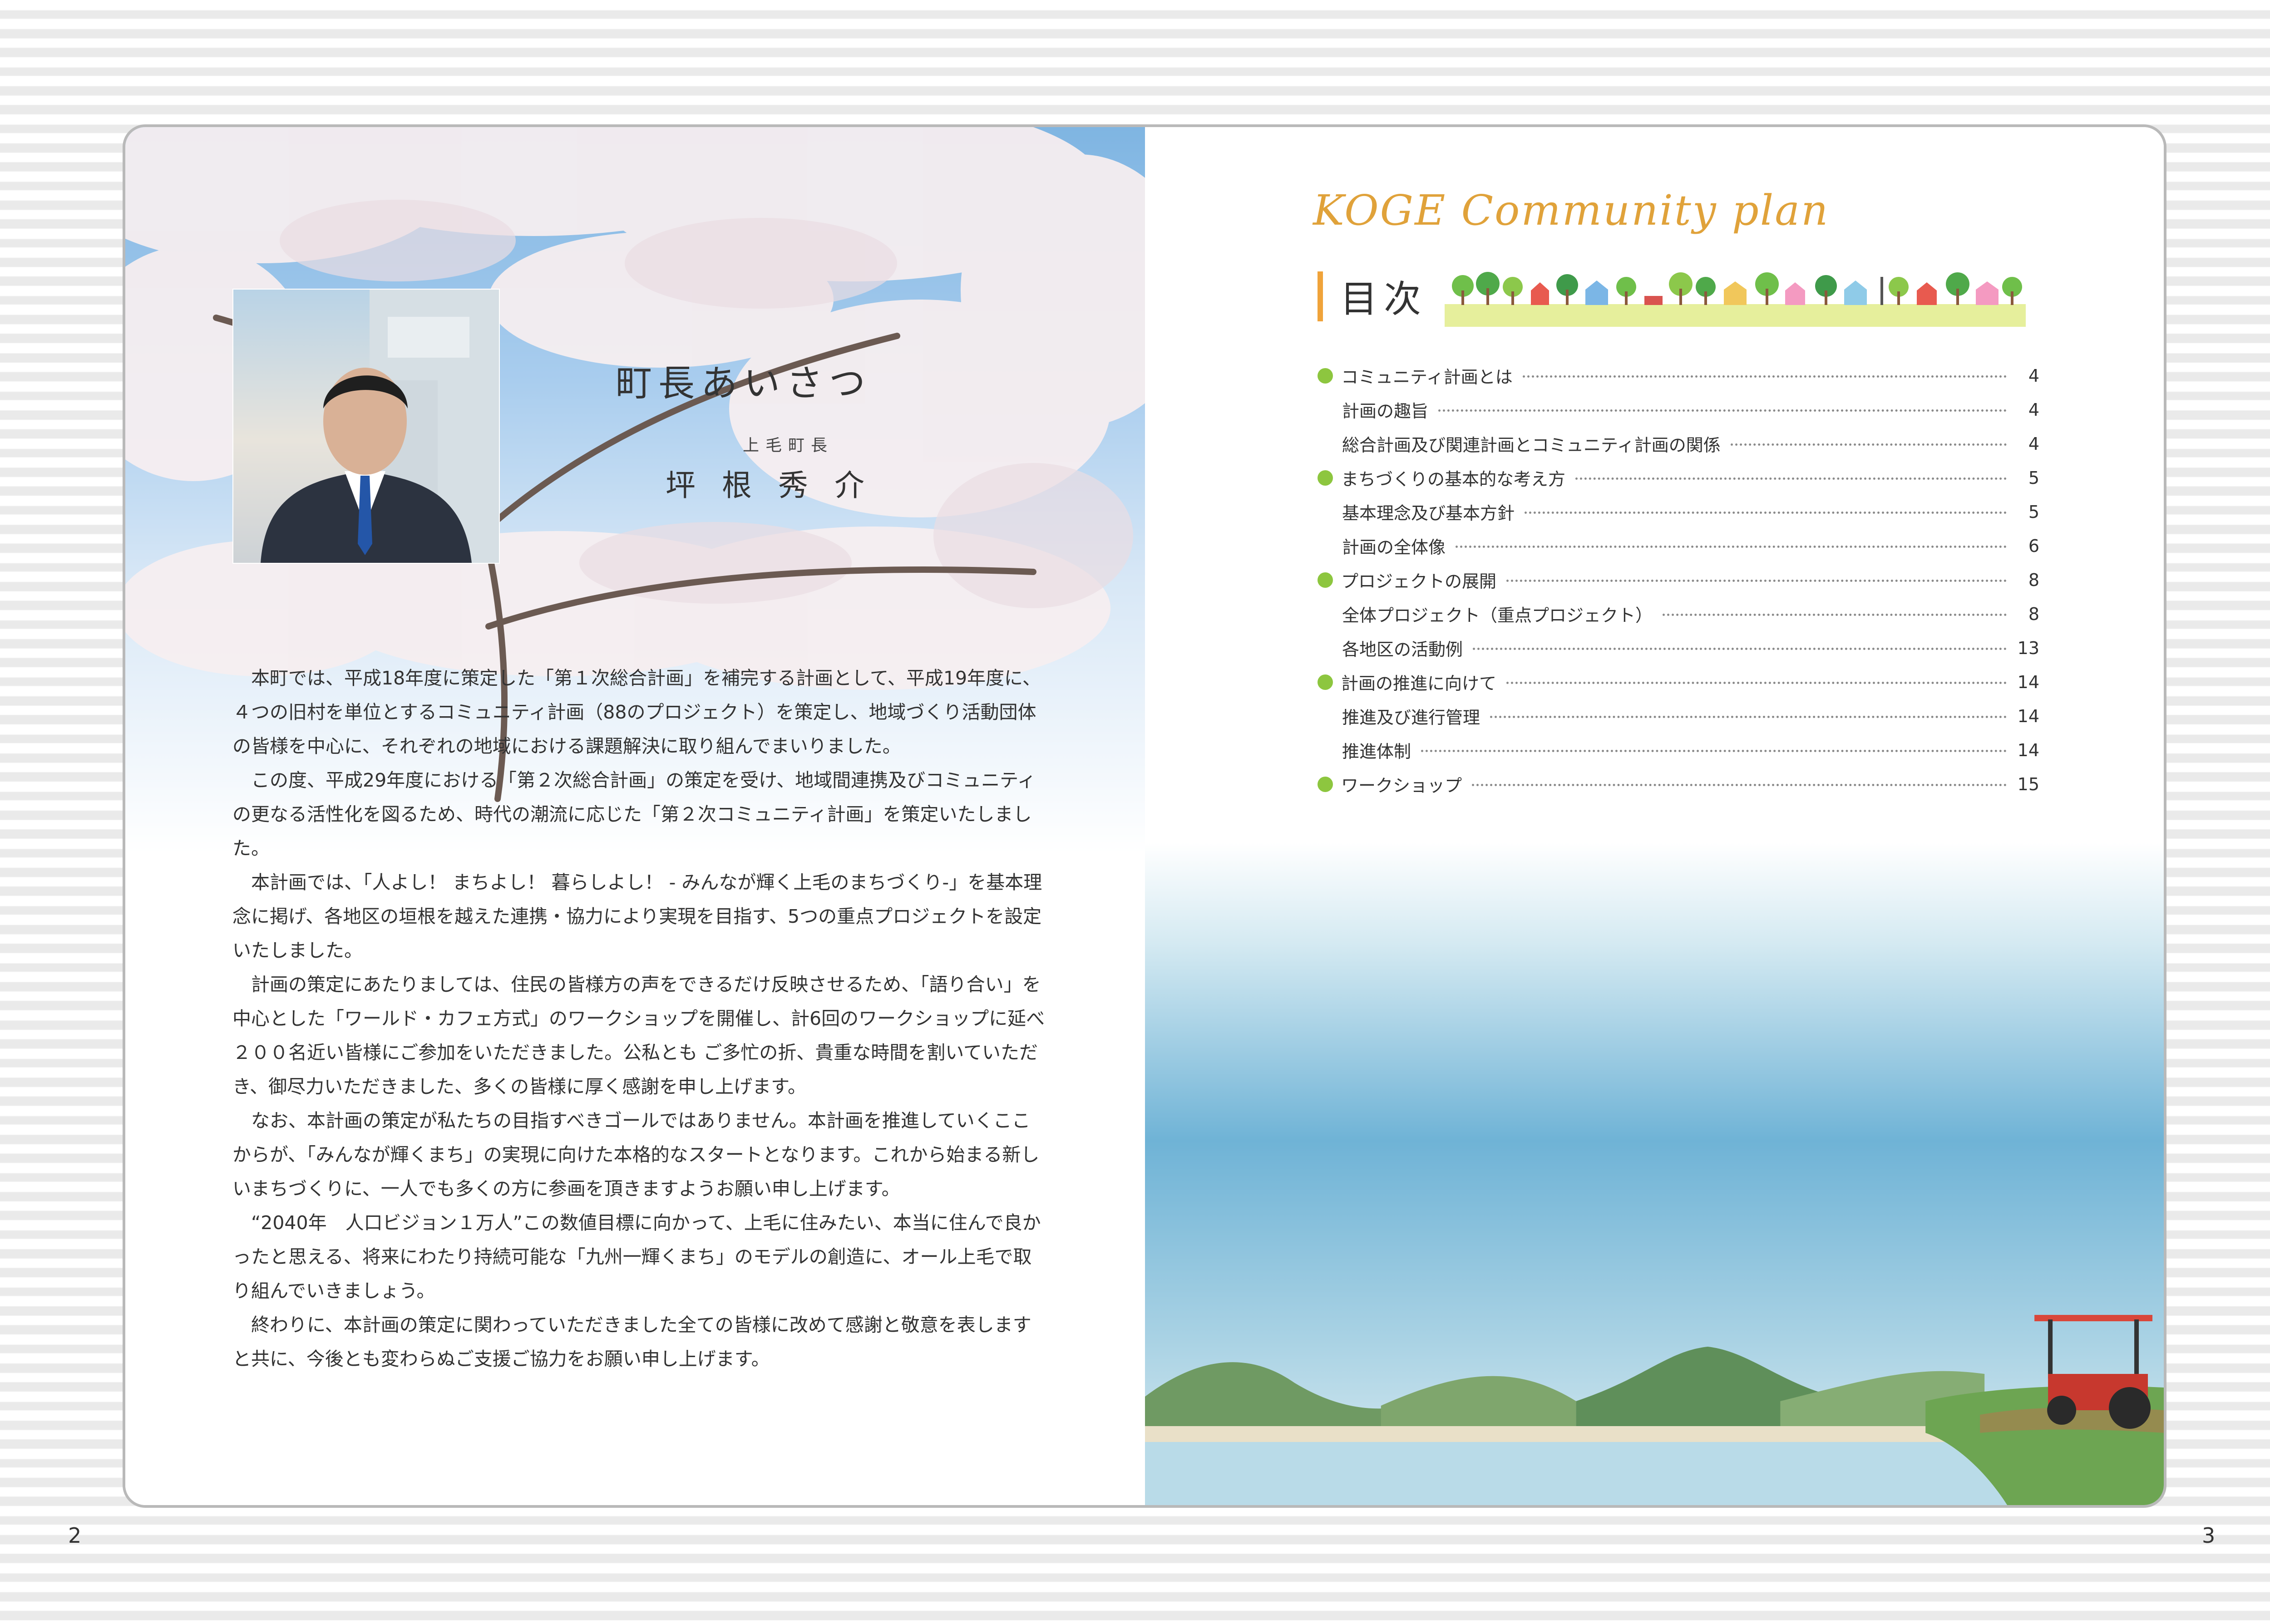  Describe the element at coordinates (778, 485) in the screenshot. I see `author-name: 坪根秀介` at that location.